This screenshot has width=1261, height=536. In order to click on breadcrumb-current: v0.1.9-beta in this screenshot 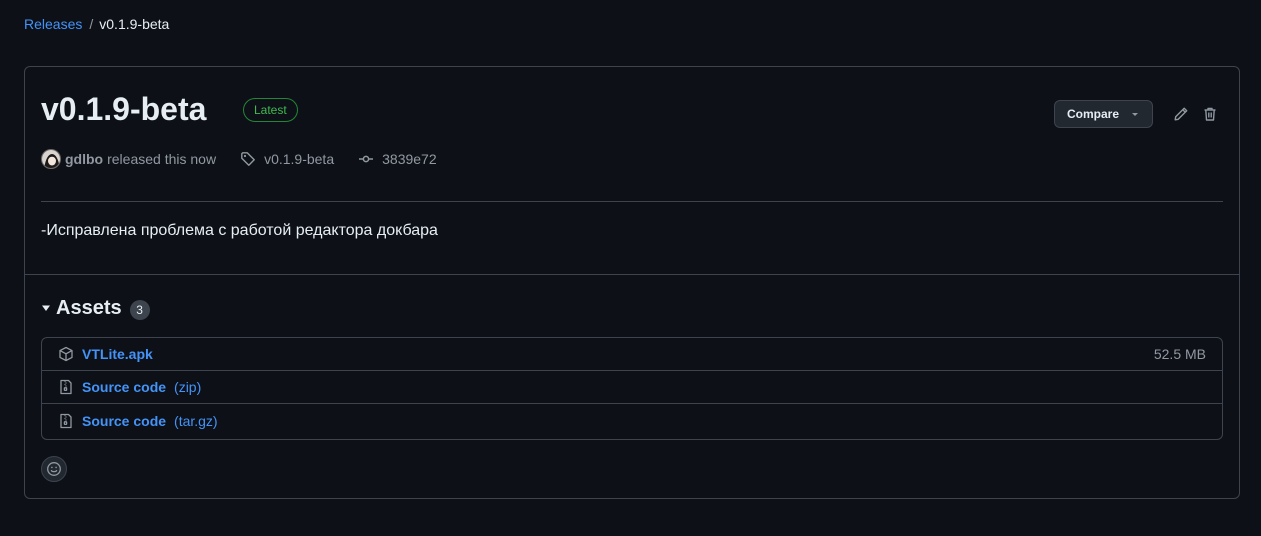, I will do `click(134, 24)`.